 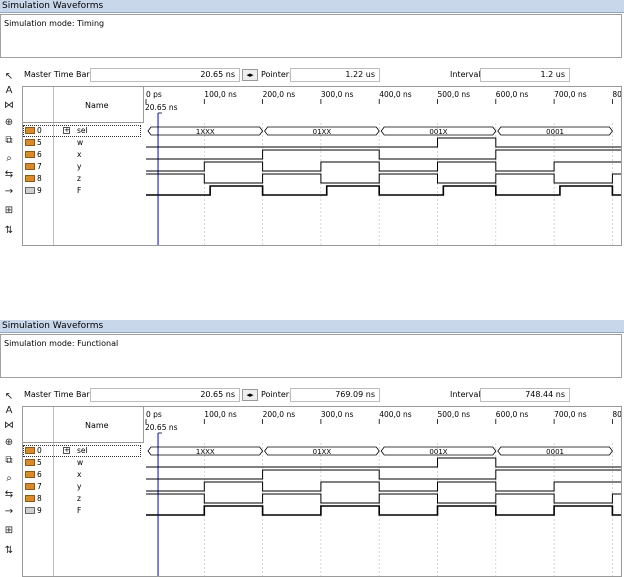 What do you see at coordinates (312, 6) in the screenshot?
I see `window-title: Simulation Waveforms` at bounding box center [312, 6].